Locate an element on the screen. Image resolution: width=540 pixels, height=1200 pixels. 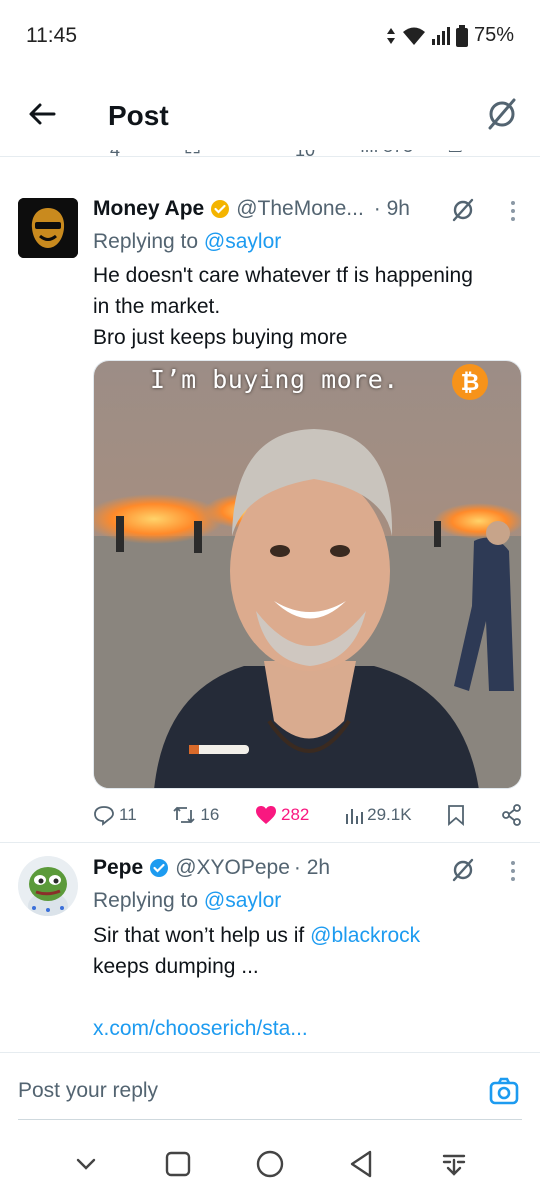
tweet-header: Pepe @XYOPepe · 2h is located at coordinates (211, 868).